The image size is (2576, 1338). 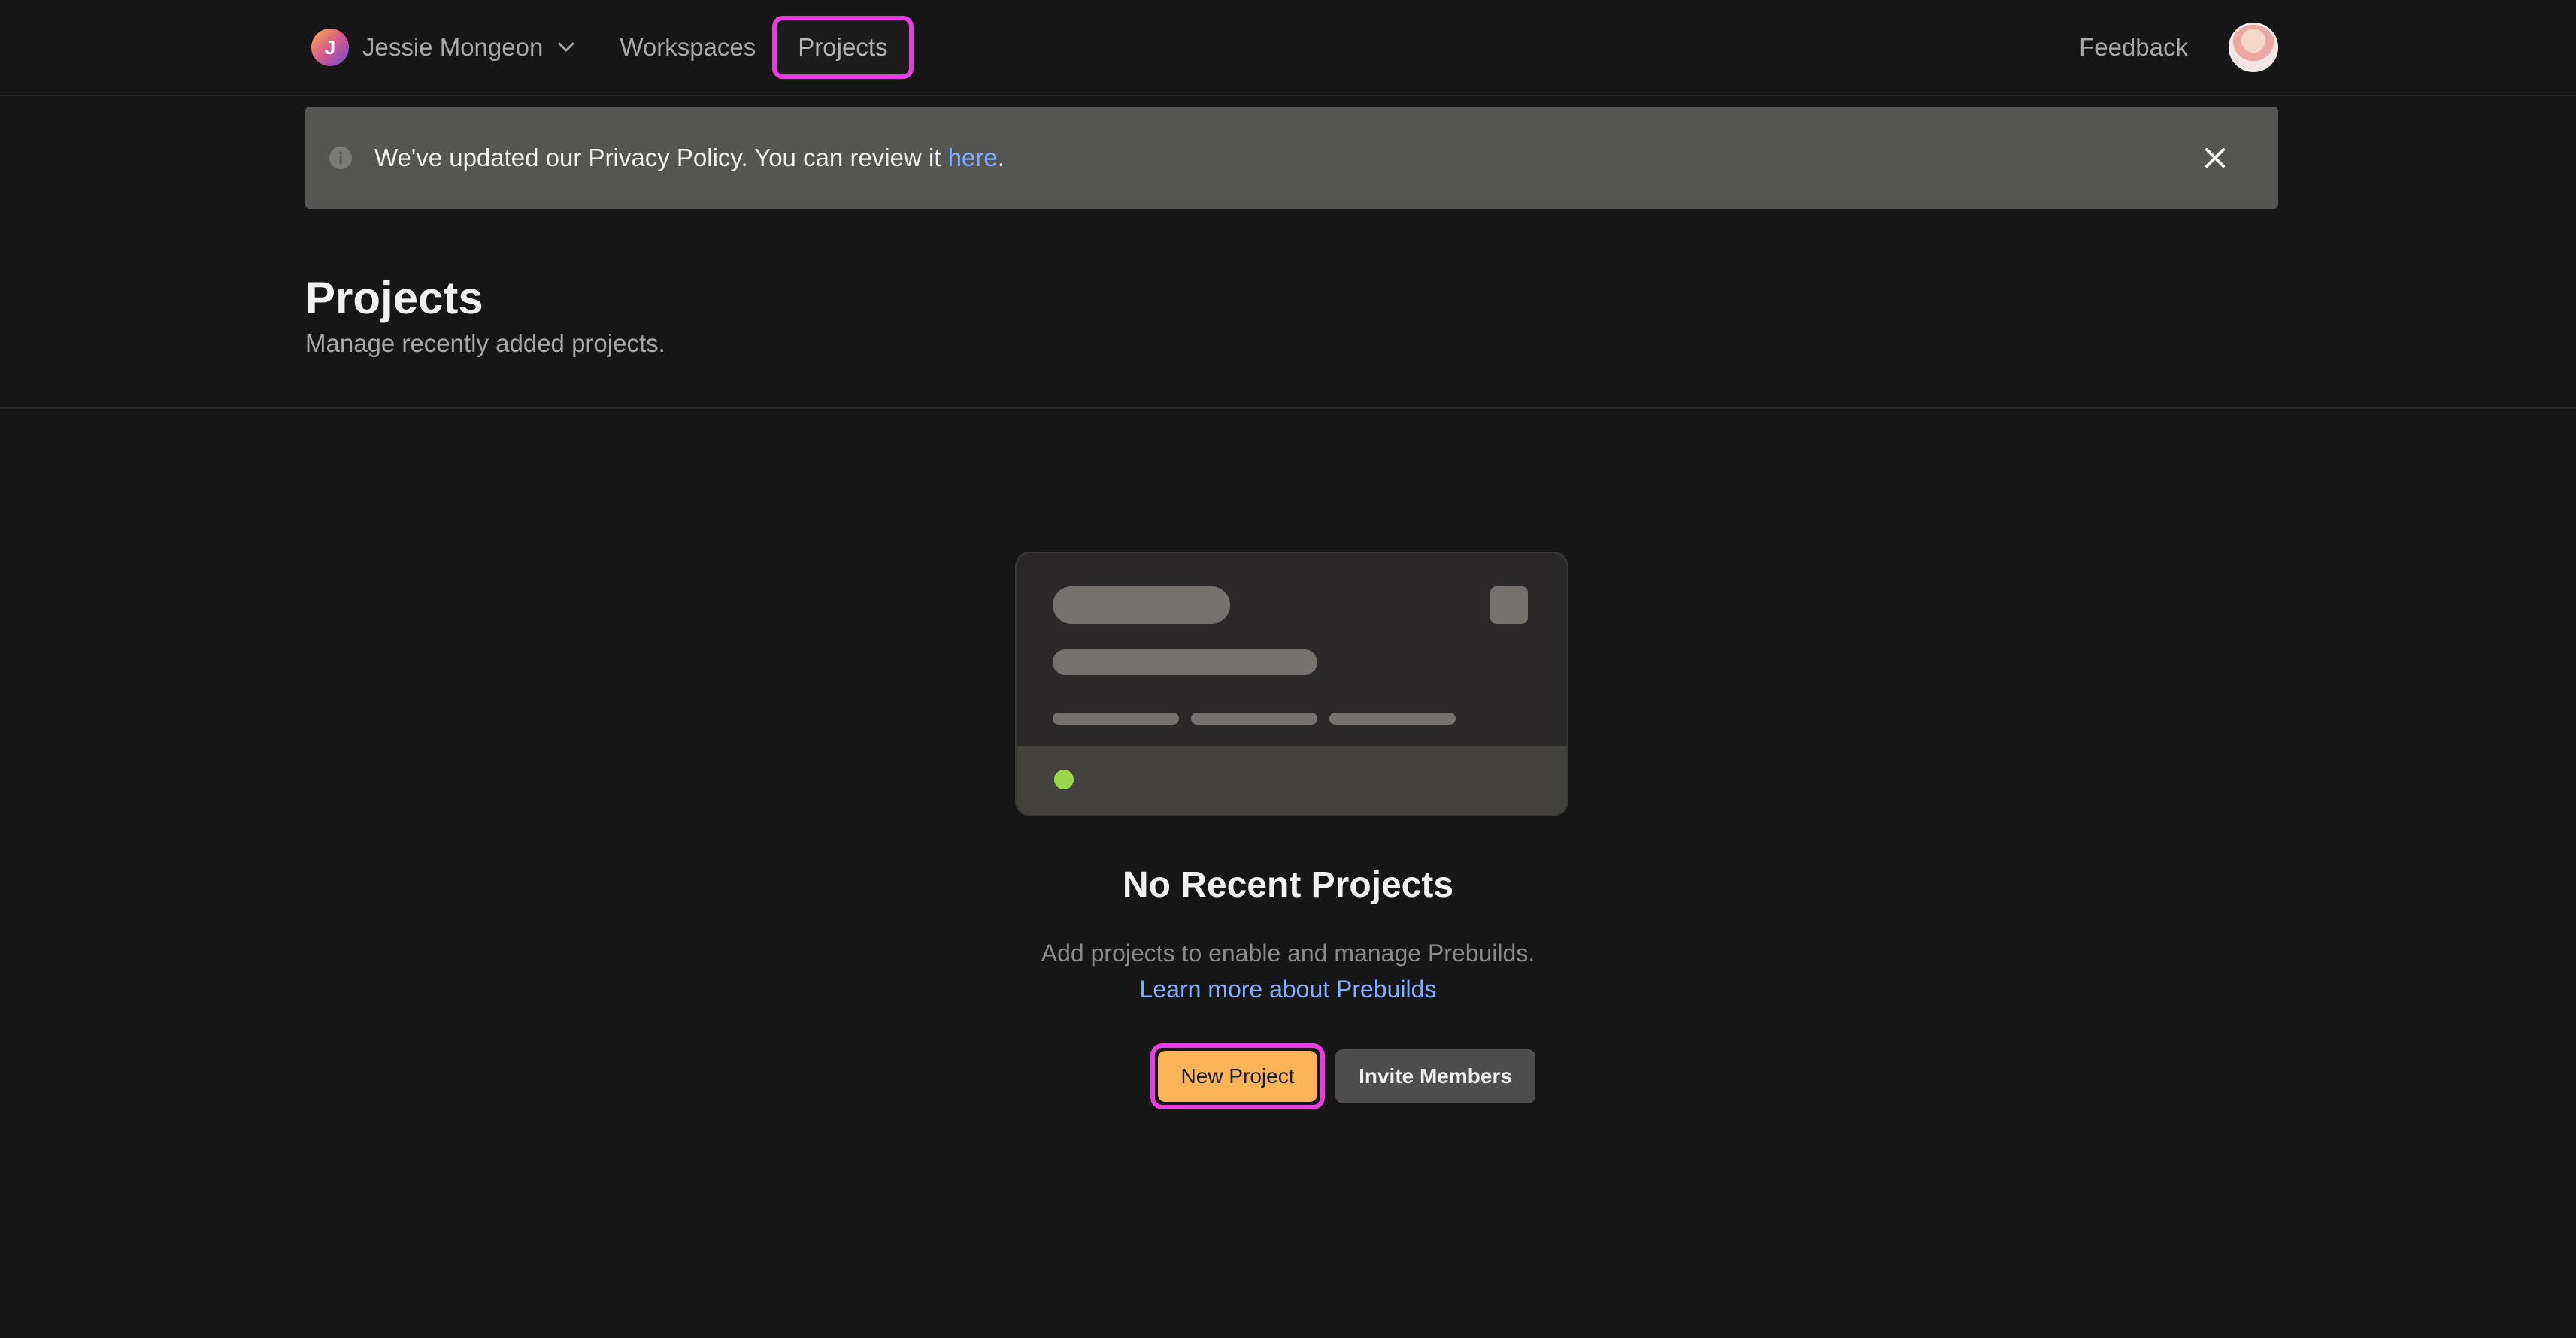 What do you see at coordinates (453, 47) in the screenshot?
I see `org-name: Jessie Mongeon` at bounding box center [453, 47].